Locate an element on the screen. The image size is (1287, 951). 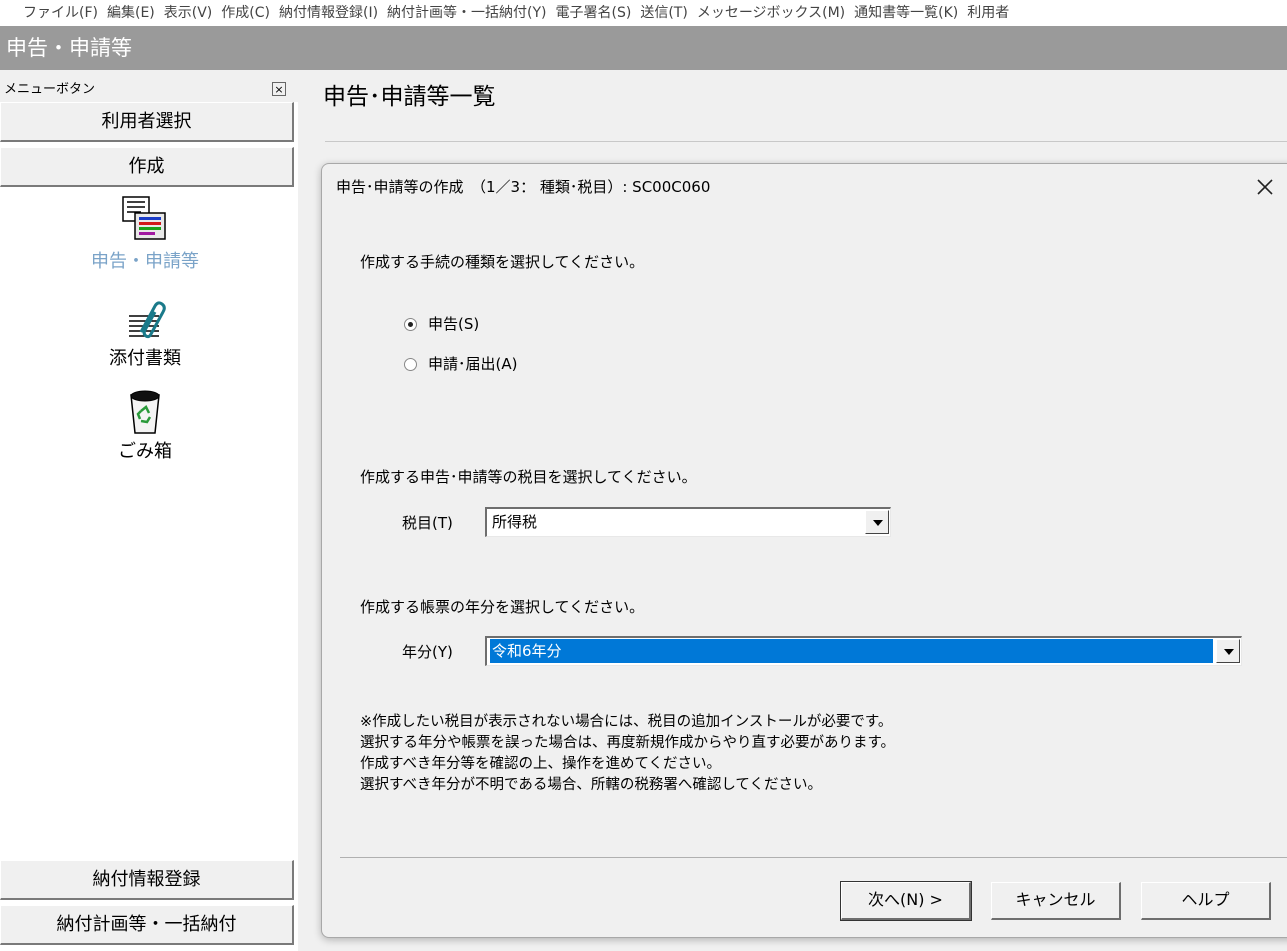
sidebar-item-trash: ごみ箱 is located at coordinates (145, 426).